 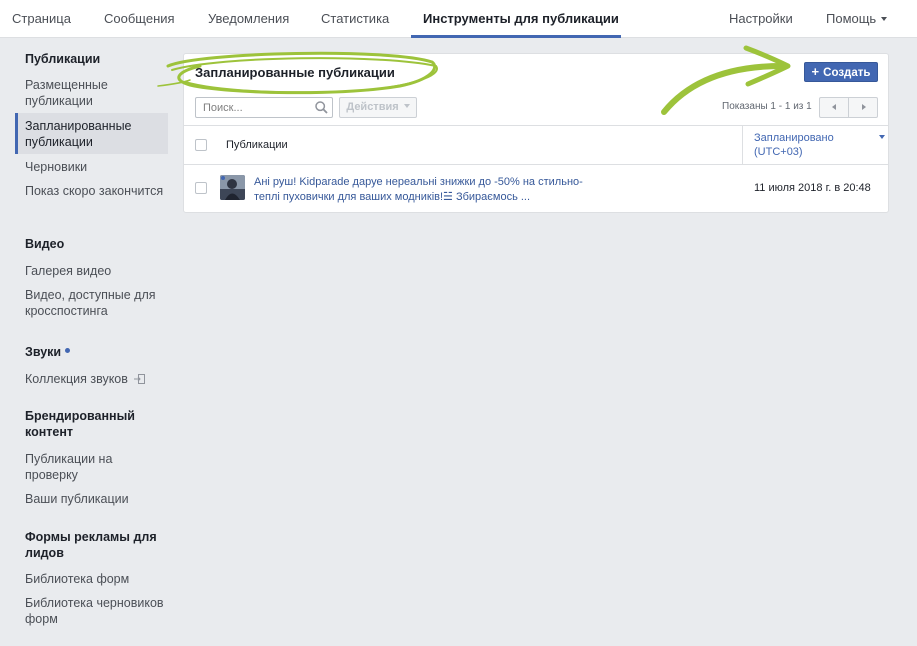 What do you see at coordinates (321, 109) in the screenshot?
I see `search-icon` at bounding box center [321, 109].